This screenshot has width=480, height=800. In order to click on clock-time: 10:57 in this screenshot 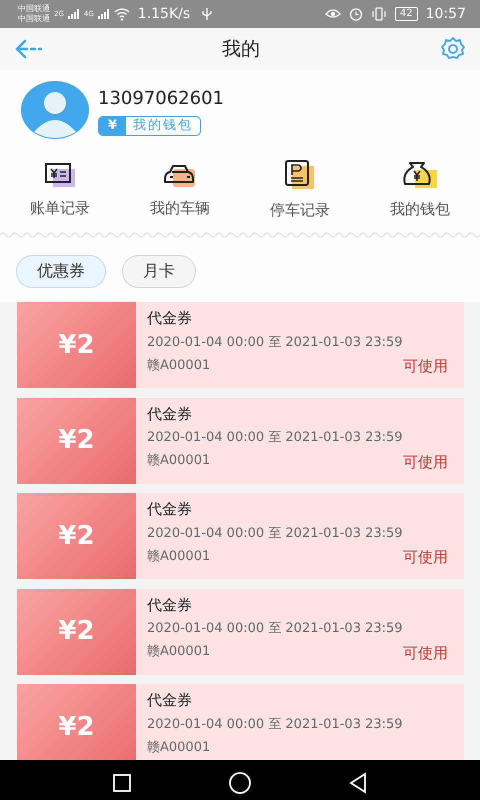, I will do `click(446, 14)`.